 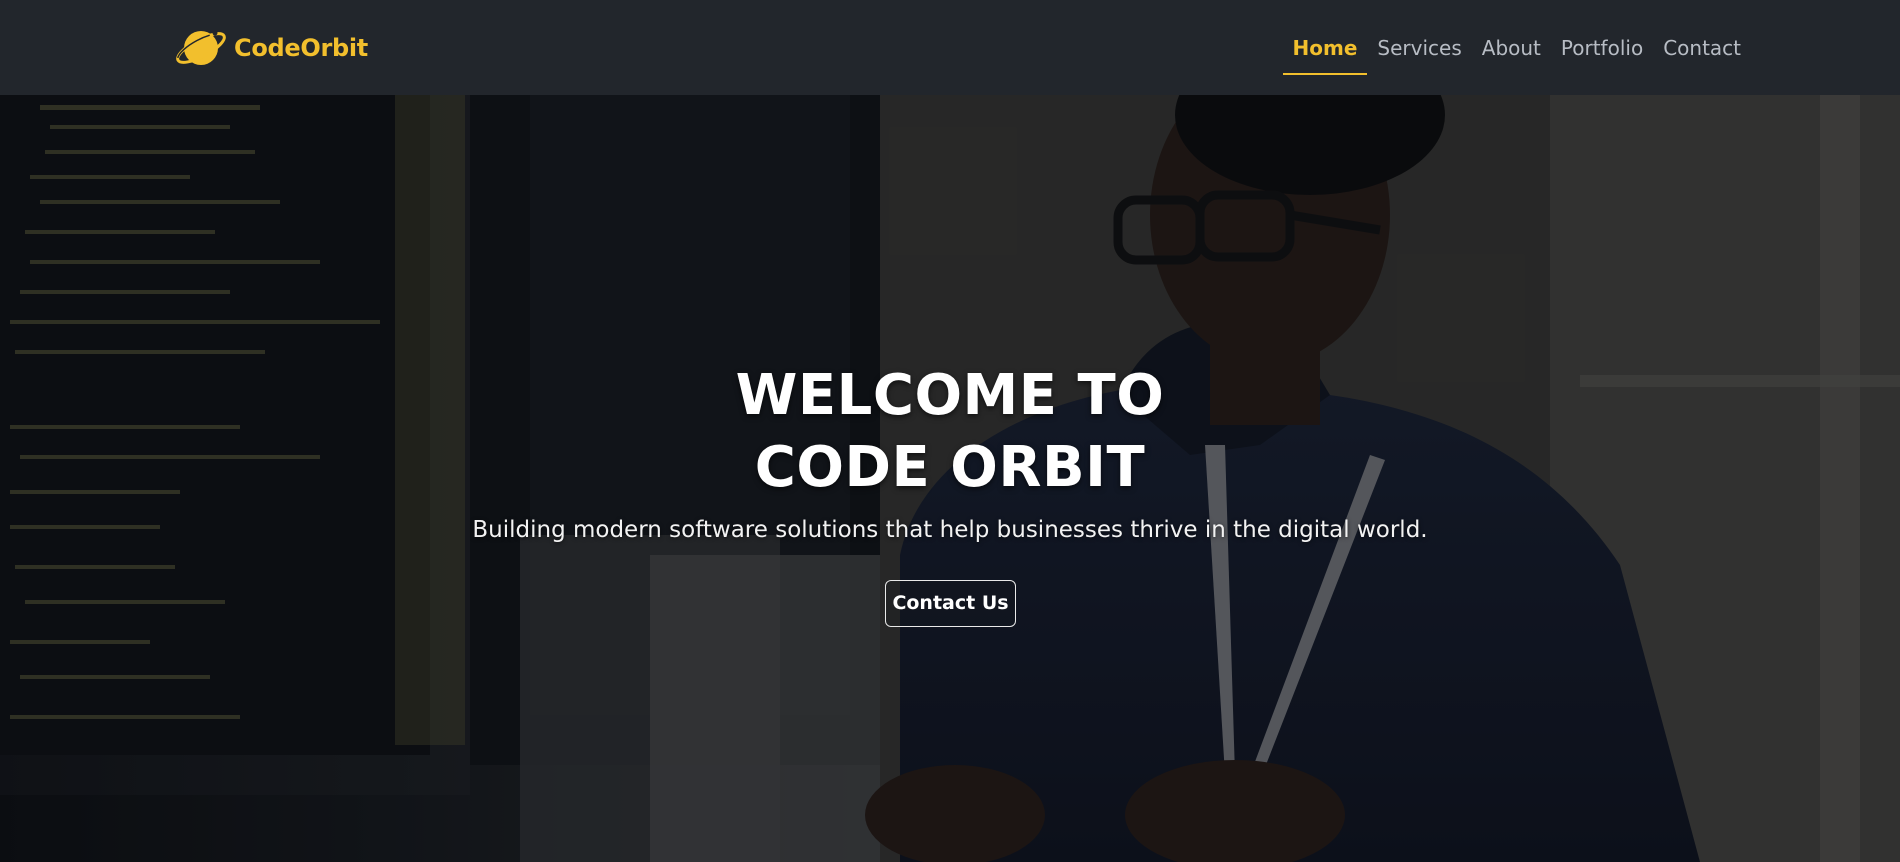 What do you see at coordinates (1511, 47) in the screenshot?
I see `nav-item-about: About` at bounding box center [1511, 47].